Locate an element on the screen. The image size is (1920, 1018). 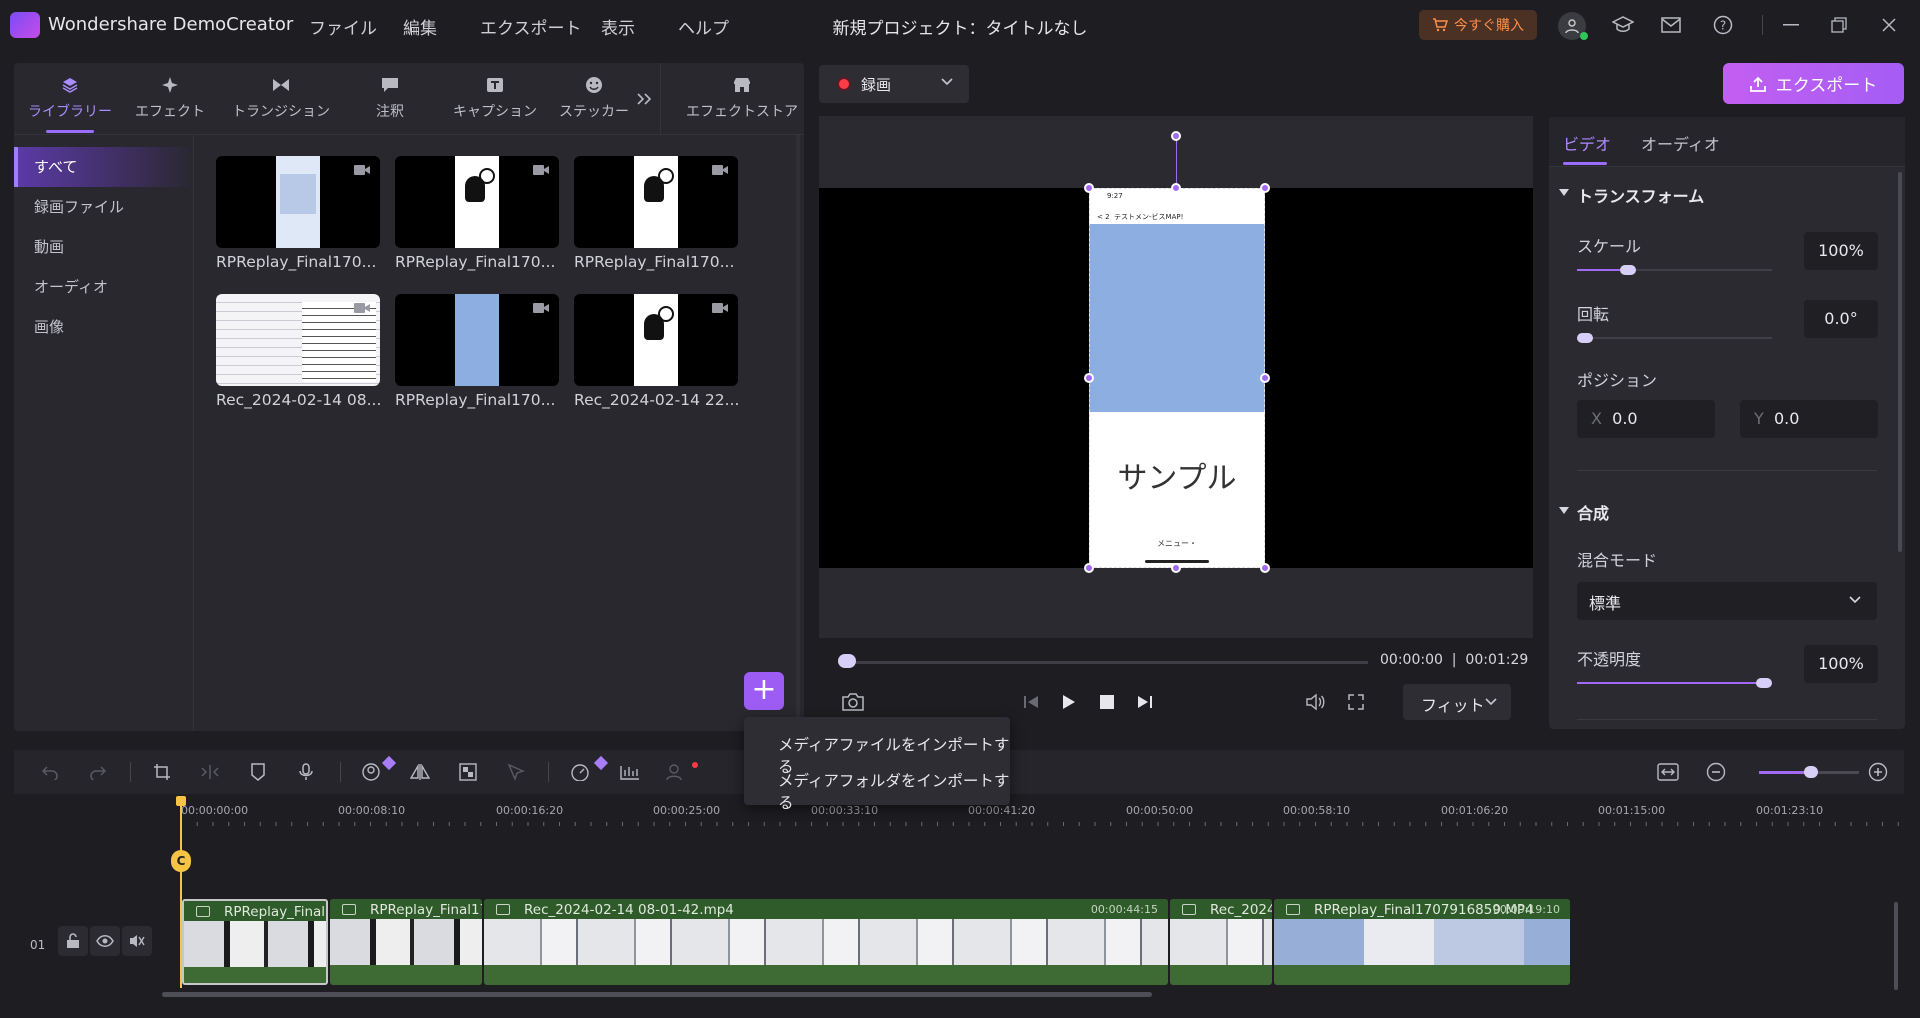
timeline-clip: RPReplay_Final1707916859.MP4 00:00:19:10 is located at coordinates (1422, 942).